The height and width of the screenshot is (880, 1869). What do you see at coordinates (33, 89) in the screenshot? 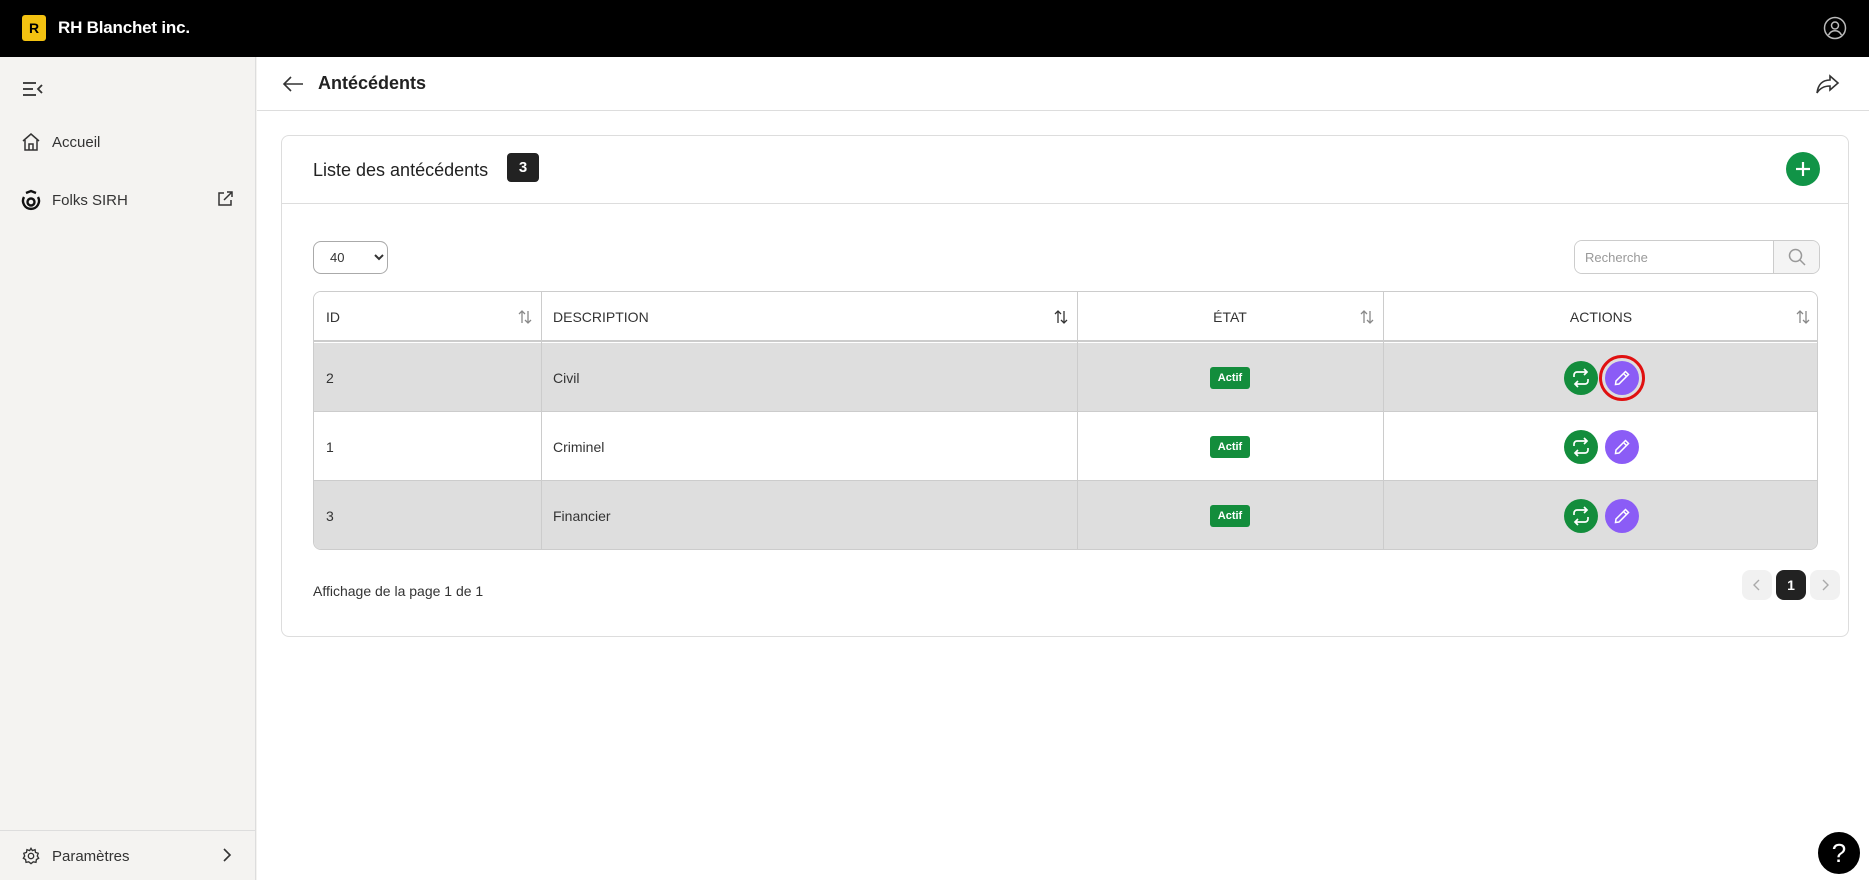
I see `sidebar-collapse-icon` at bounding box center [33, 89].